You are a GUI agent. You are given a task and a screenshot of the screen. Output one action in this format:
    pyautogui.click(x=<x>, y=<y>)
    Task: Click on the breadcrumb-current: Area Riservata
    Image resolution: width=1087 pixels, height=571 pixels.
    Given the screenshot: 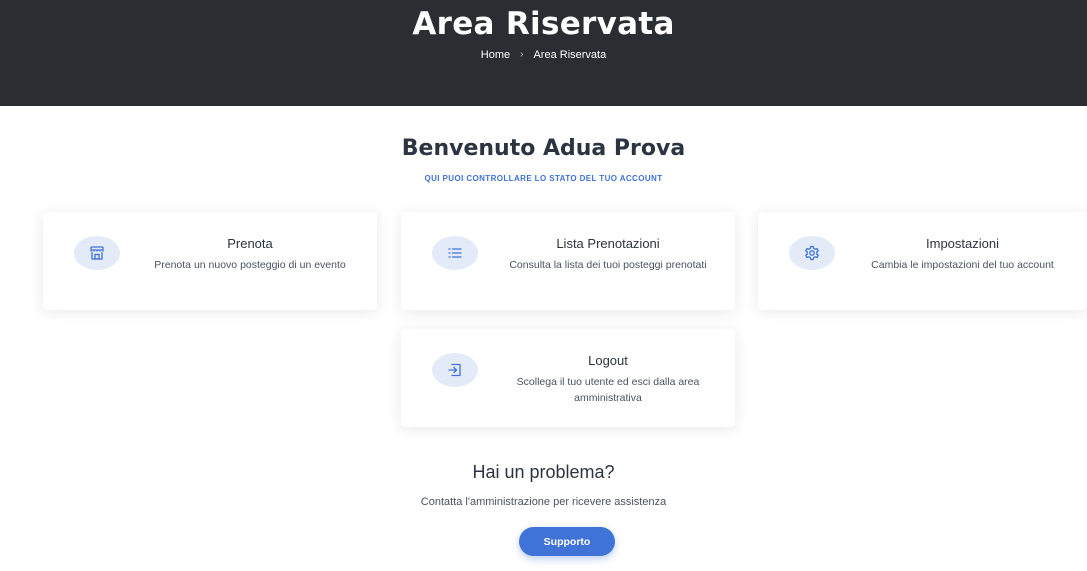 What is the action you would take?
    pyautogui.click(x=570, y=55)
    